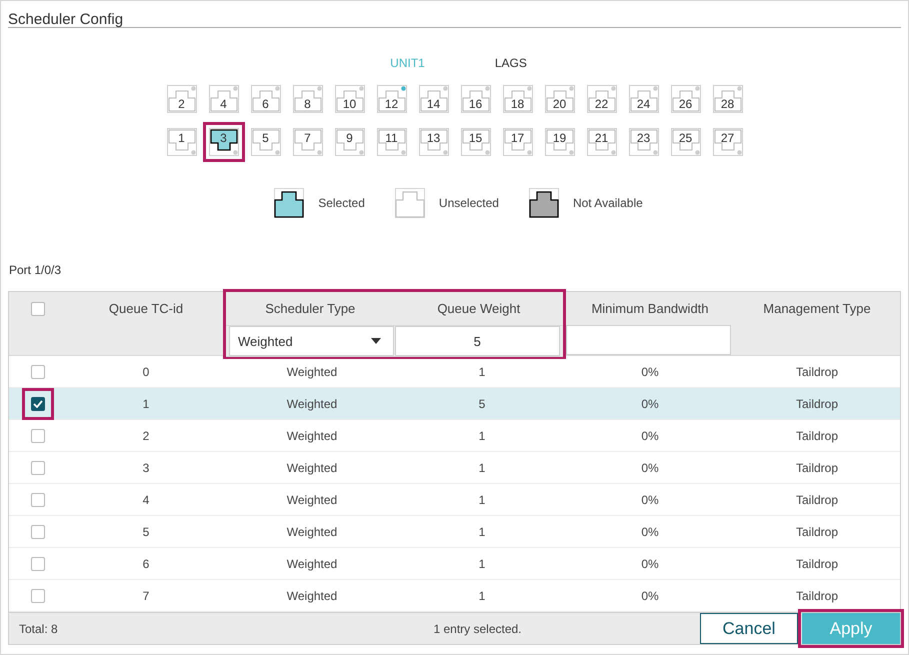 This screenshot has height=655, width=909. Describe the element at coordinates (685, 142) in the screenshot. I see `port-button: 25` at that location.